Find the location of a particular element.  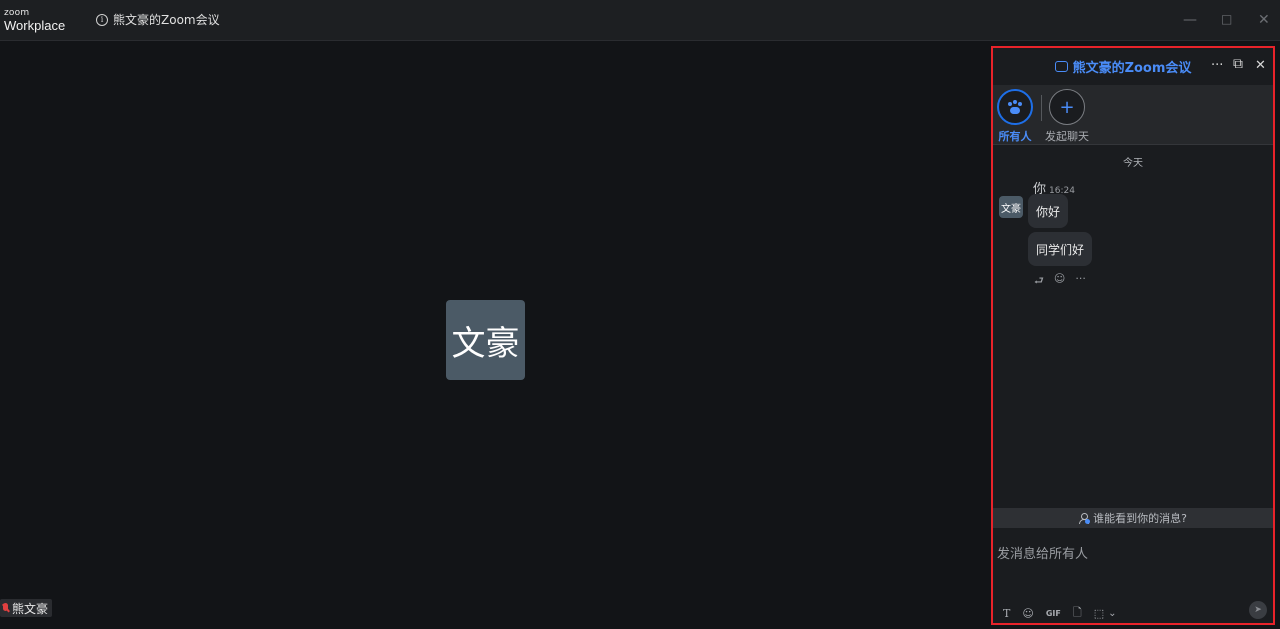

minimize-button: — is located at coordinates (1190, 20).